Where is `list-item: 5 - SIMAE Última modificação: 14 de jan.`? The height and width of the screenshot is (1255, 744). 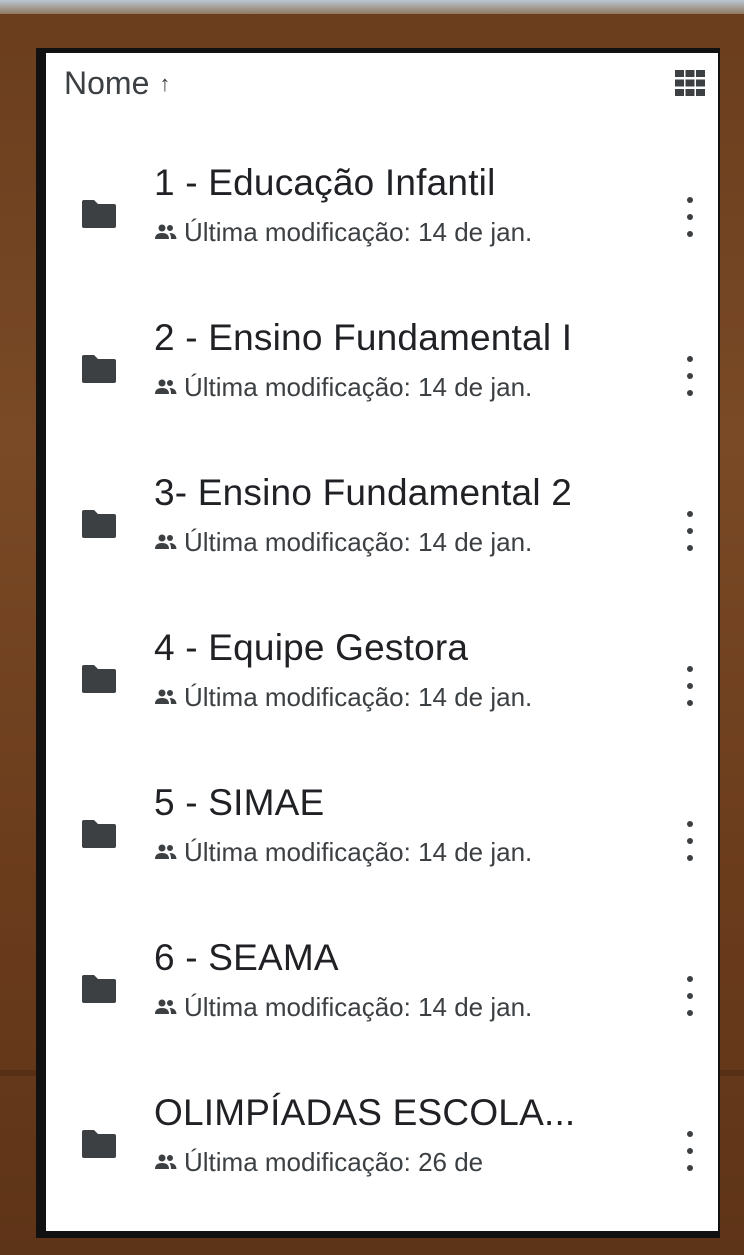 list-item: 5 - SIMAE Última modificação: 14 de jan. is located at coordinates (382, 858).